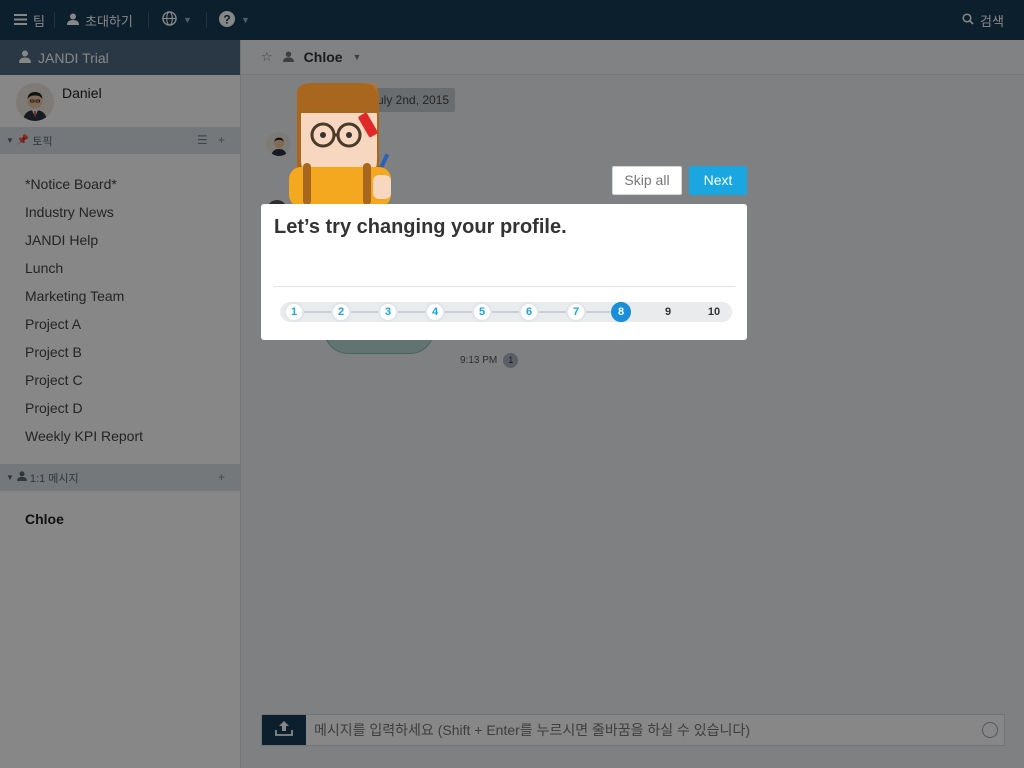 The height and width of the screenshot is (768, 1024). What do you see at coordinates (435, 312) in the screenshot?
I see `tour-step: 4` at bounding box center [435, 312].